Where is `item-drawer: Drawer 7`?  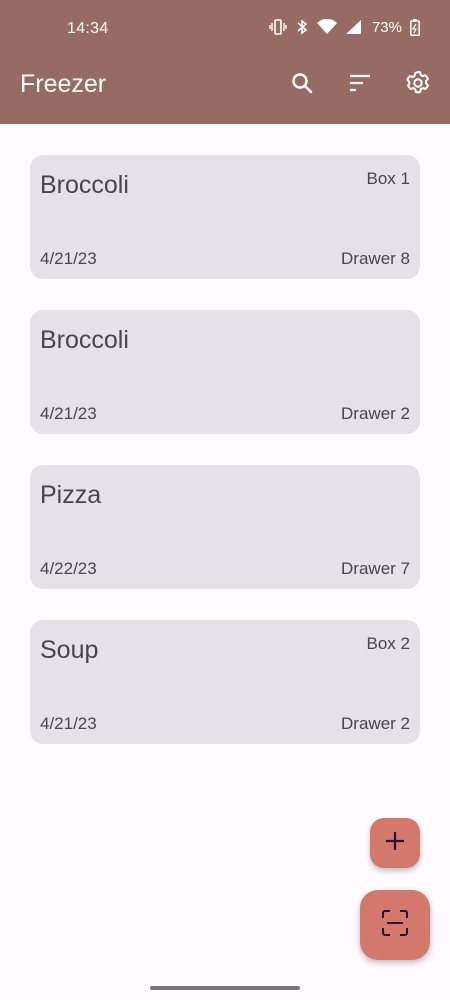
item-drawer: Drawer 7 is located at coordinates (375, 568).